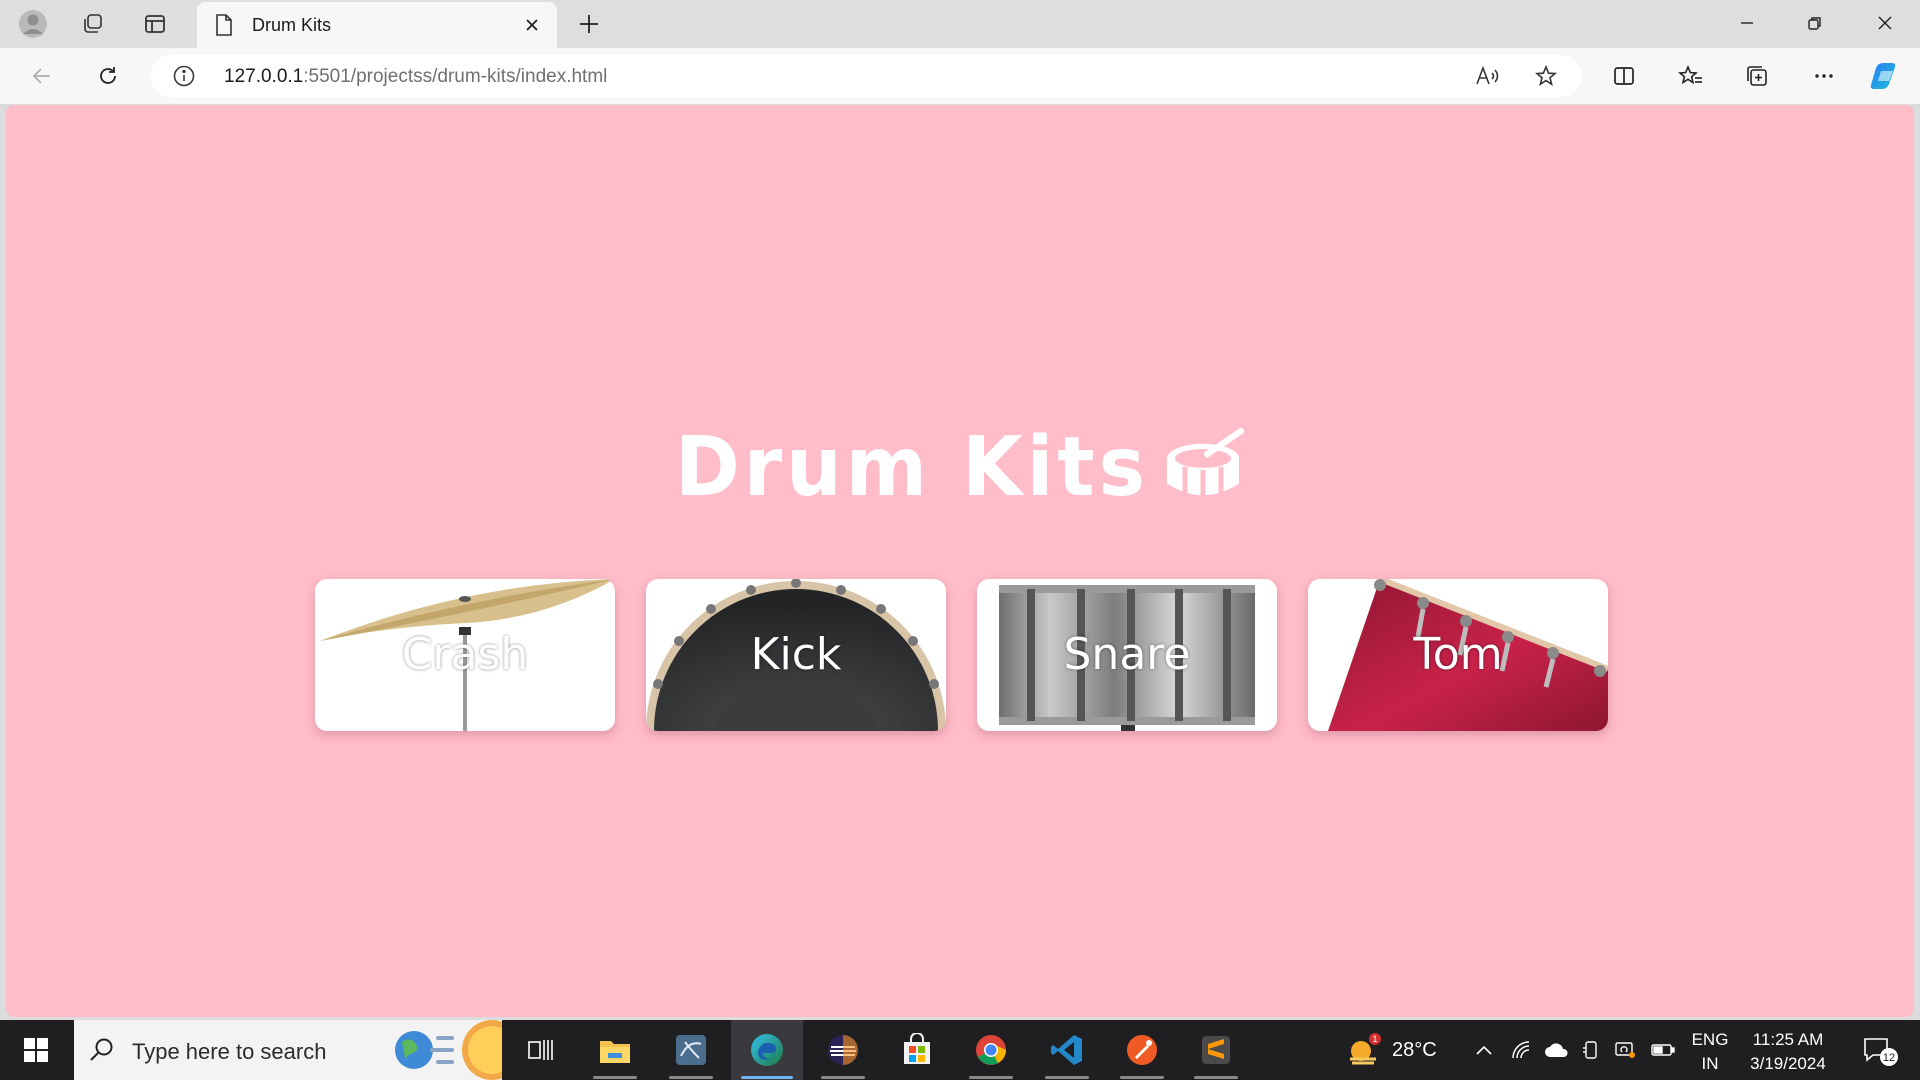 This screenshot has width=1920, height=1080. I want to click on search-highlight-illustration-icon, so click(448, 1050).